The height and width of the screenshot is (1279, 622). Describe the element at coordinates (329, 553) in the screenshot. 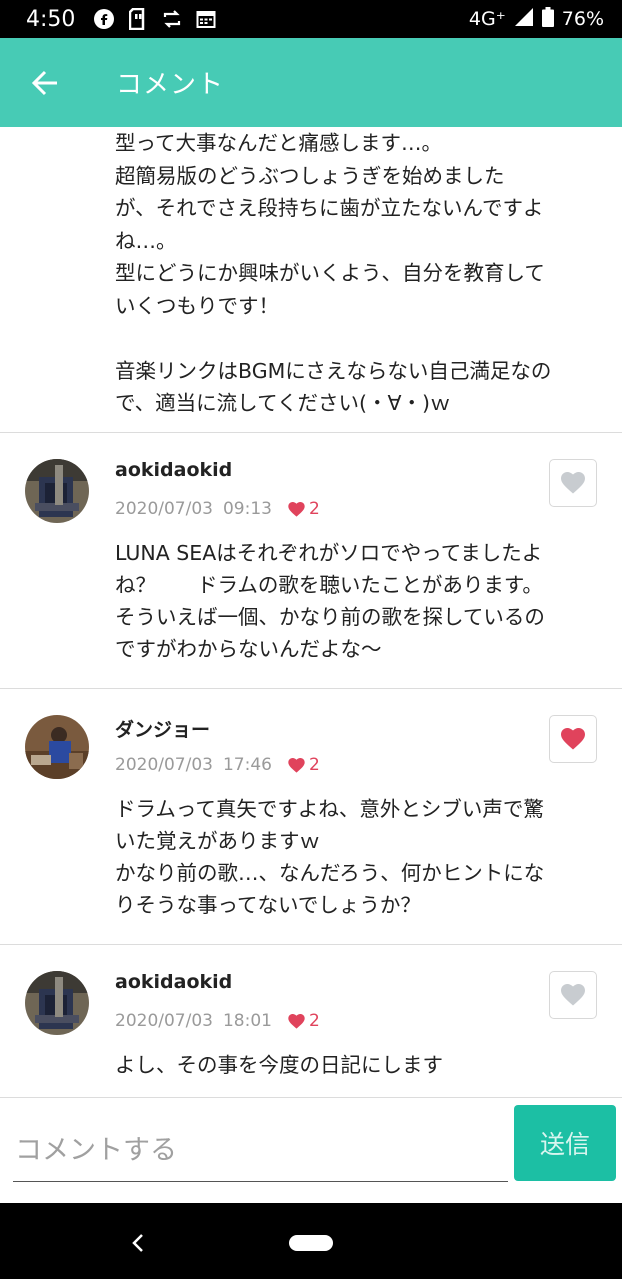

I see `comment-line: LUNA SEAはそれぞれがソロでやってましたよ` at that location.